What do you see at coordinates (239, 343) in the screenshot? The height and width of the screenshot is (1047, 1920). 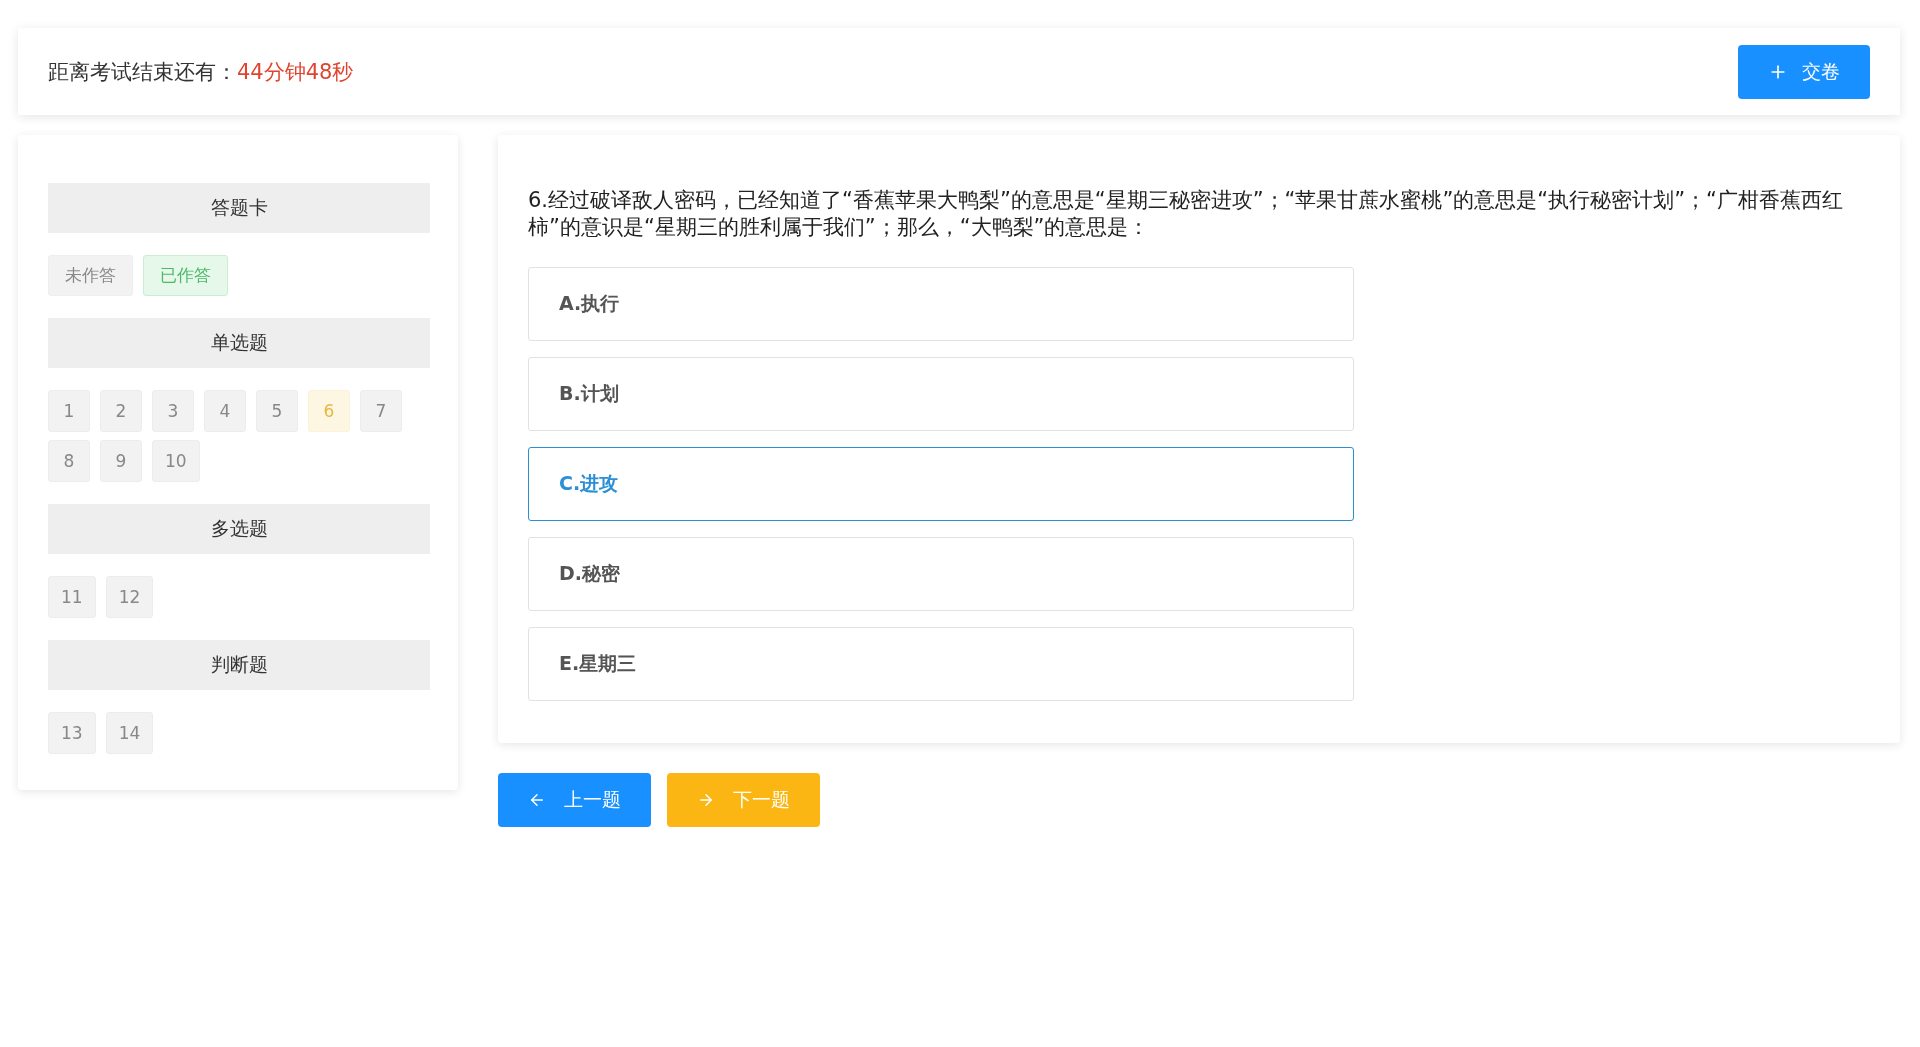 I see `section-title: 单选题` at bounding box center [239, 343].